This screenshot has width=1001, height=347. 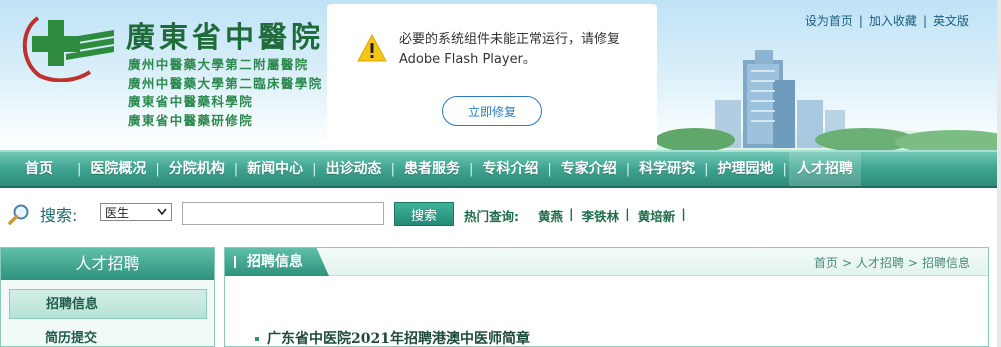 I want to click on top-links: 设为首页 | 加入收藏 | 英文版, so click(x=887, y=20).